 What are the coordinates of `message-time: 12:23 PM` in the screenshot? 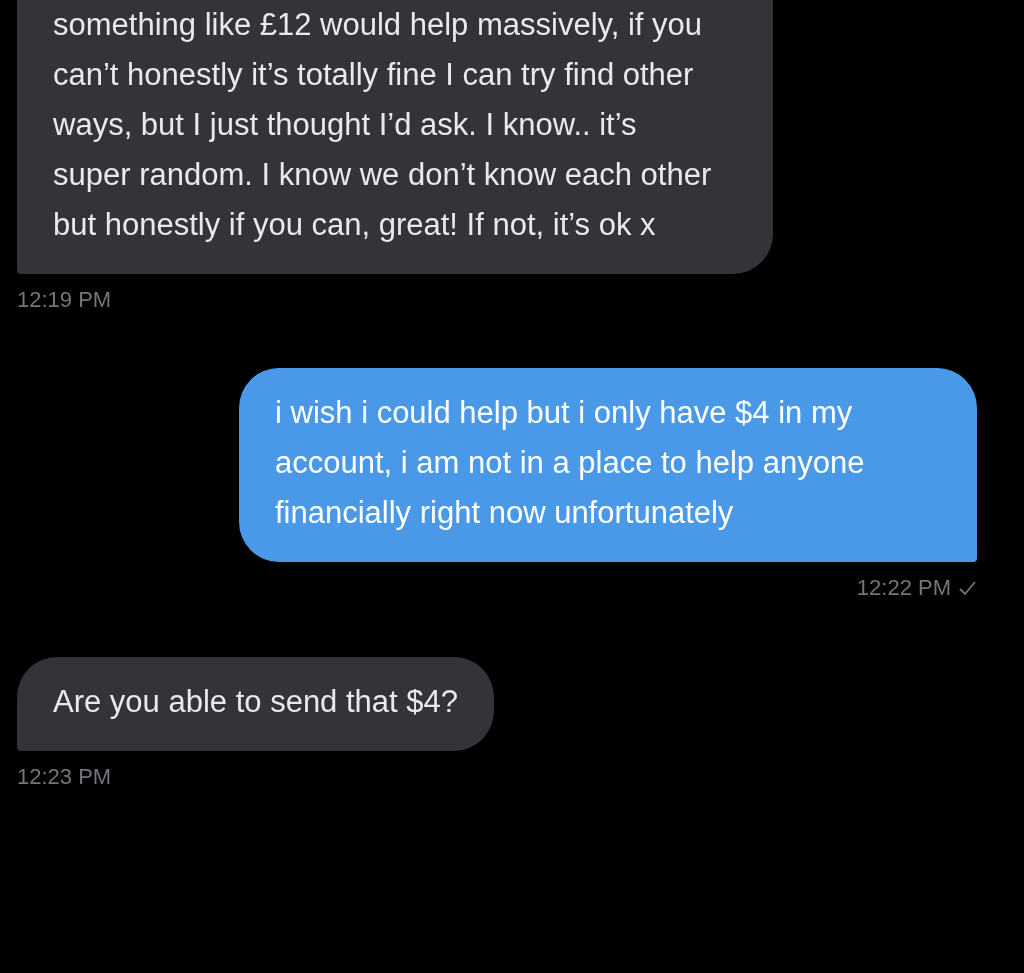 It's located at (64, 777).